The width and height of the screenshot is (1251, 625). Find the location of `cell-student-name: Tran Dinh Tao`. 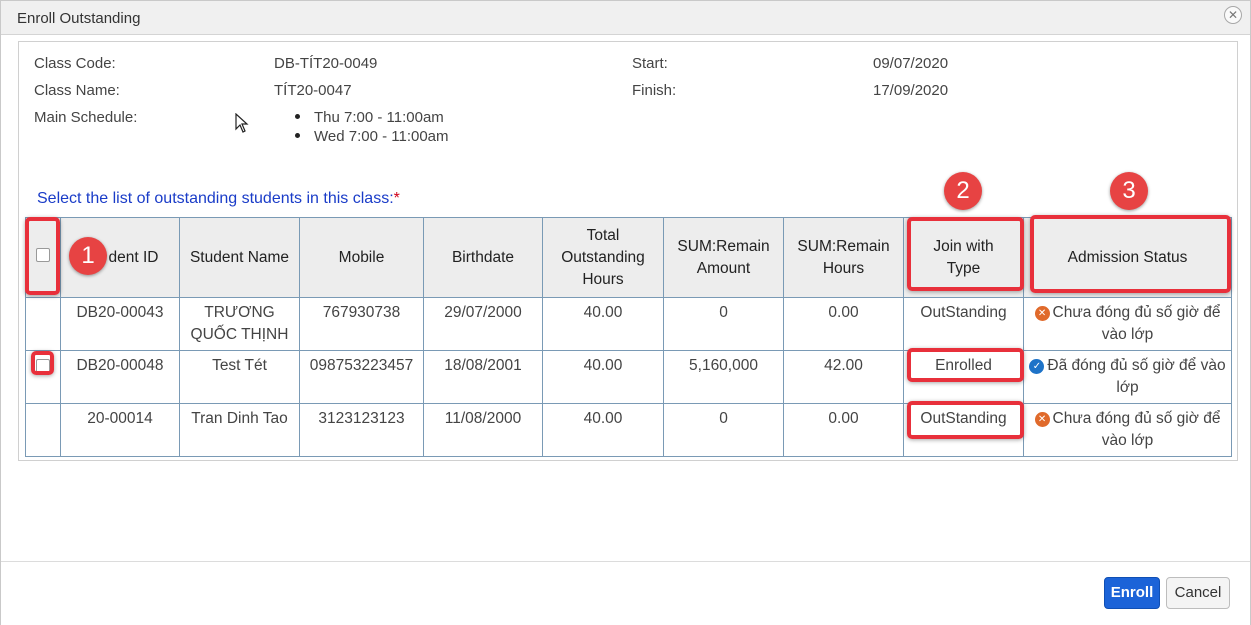

cell-student-name: Tran Dinh Tao is located at coordinates (239, 430).